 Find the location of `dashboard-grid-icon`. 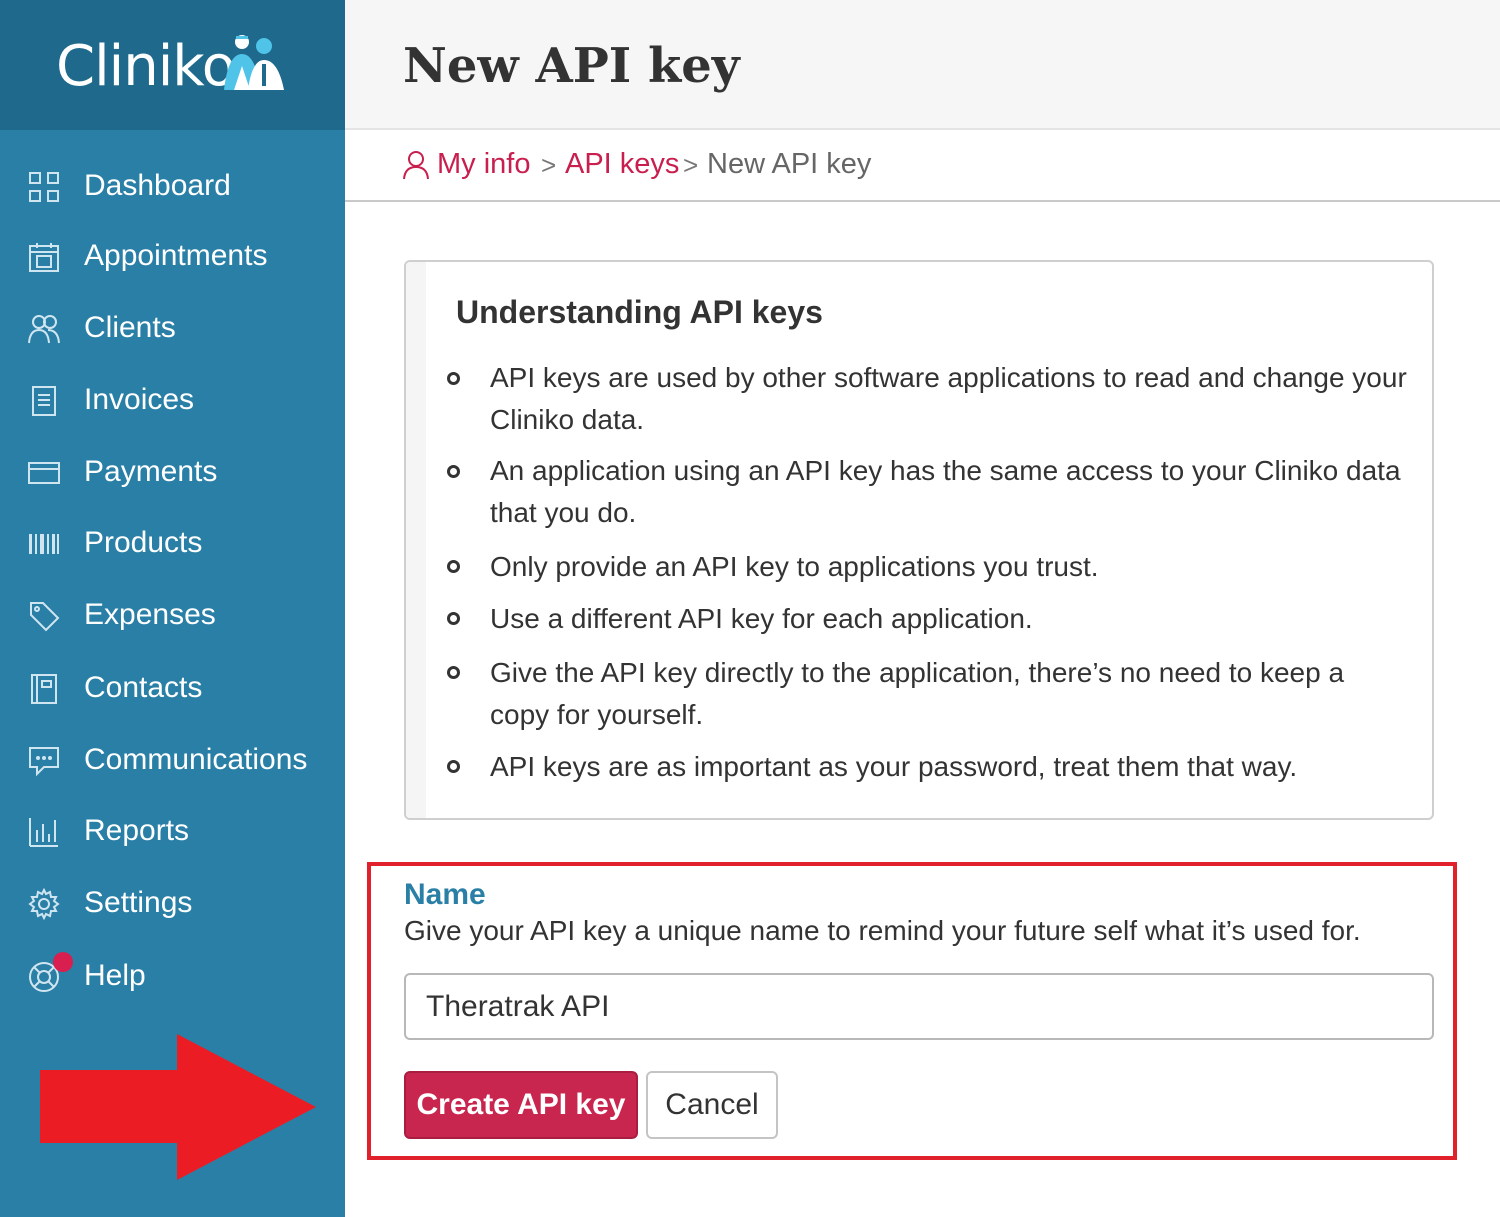

dashboard-grid-icon is located at coordinates (44, 187).